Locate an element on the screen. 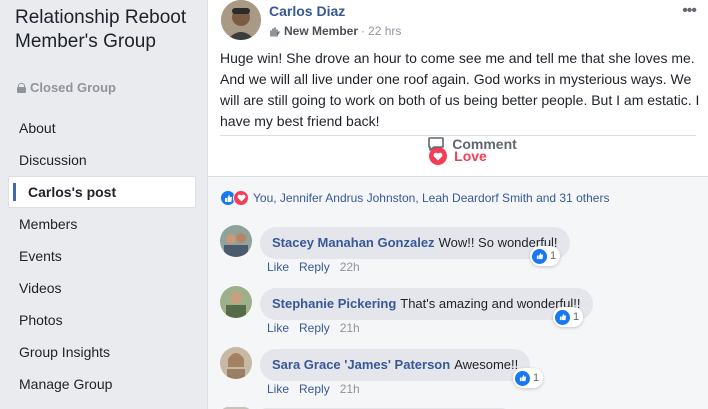  privacy-text: Closed Group is located at coordinates (73, 87).